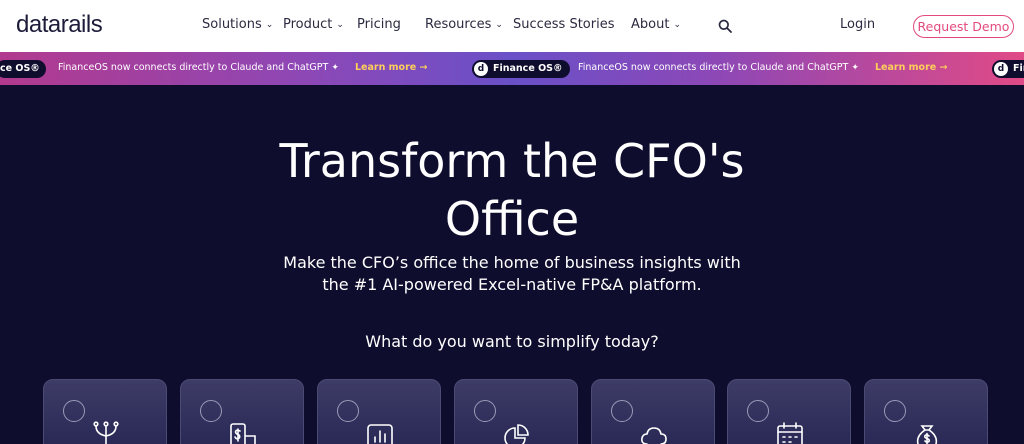 This screenshot has width=1024, height=444. I want to click on nav-success-stories: Success Stories, so click(564, 24).